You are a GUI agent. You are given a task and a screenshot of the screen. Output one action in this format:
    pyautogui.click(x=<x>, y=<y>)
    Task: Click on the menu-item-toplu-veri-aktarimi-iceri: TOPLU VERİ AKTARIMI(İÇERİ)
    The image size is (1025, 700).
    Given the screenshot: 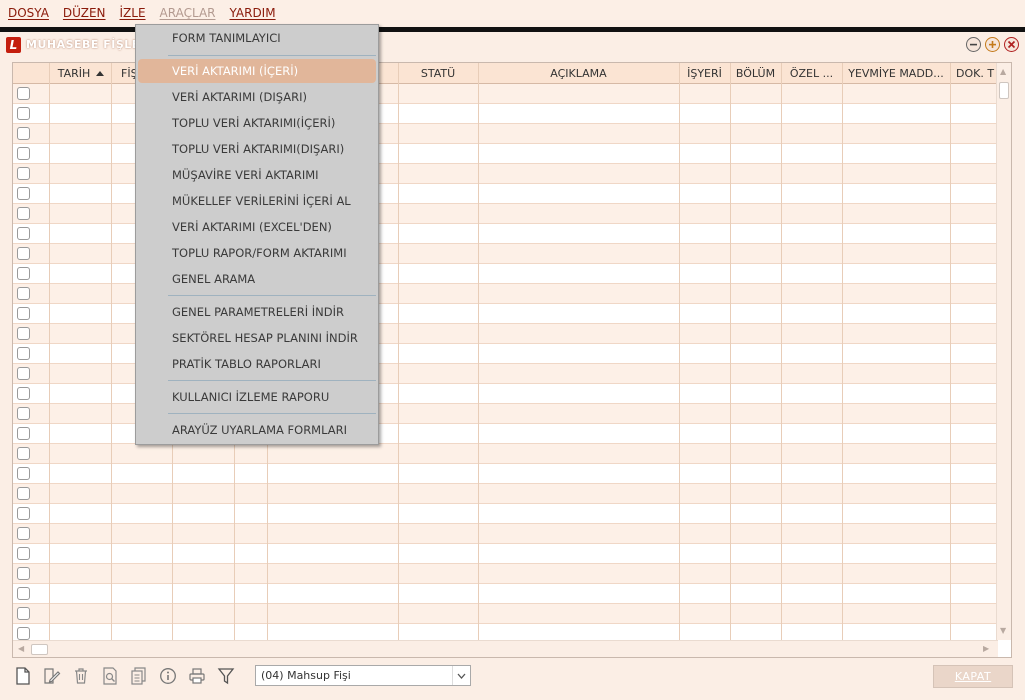 What is the action you would take?
    pyautogui.click(x=257, y=123)
    